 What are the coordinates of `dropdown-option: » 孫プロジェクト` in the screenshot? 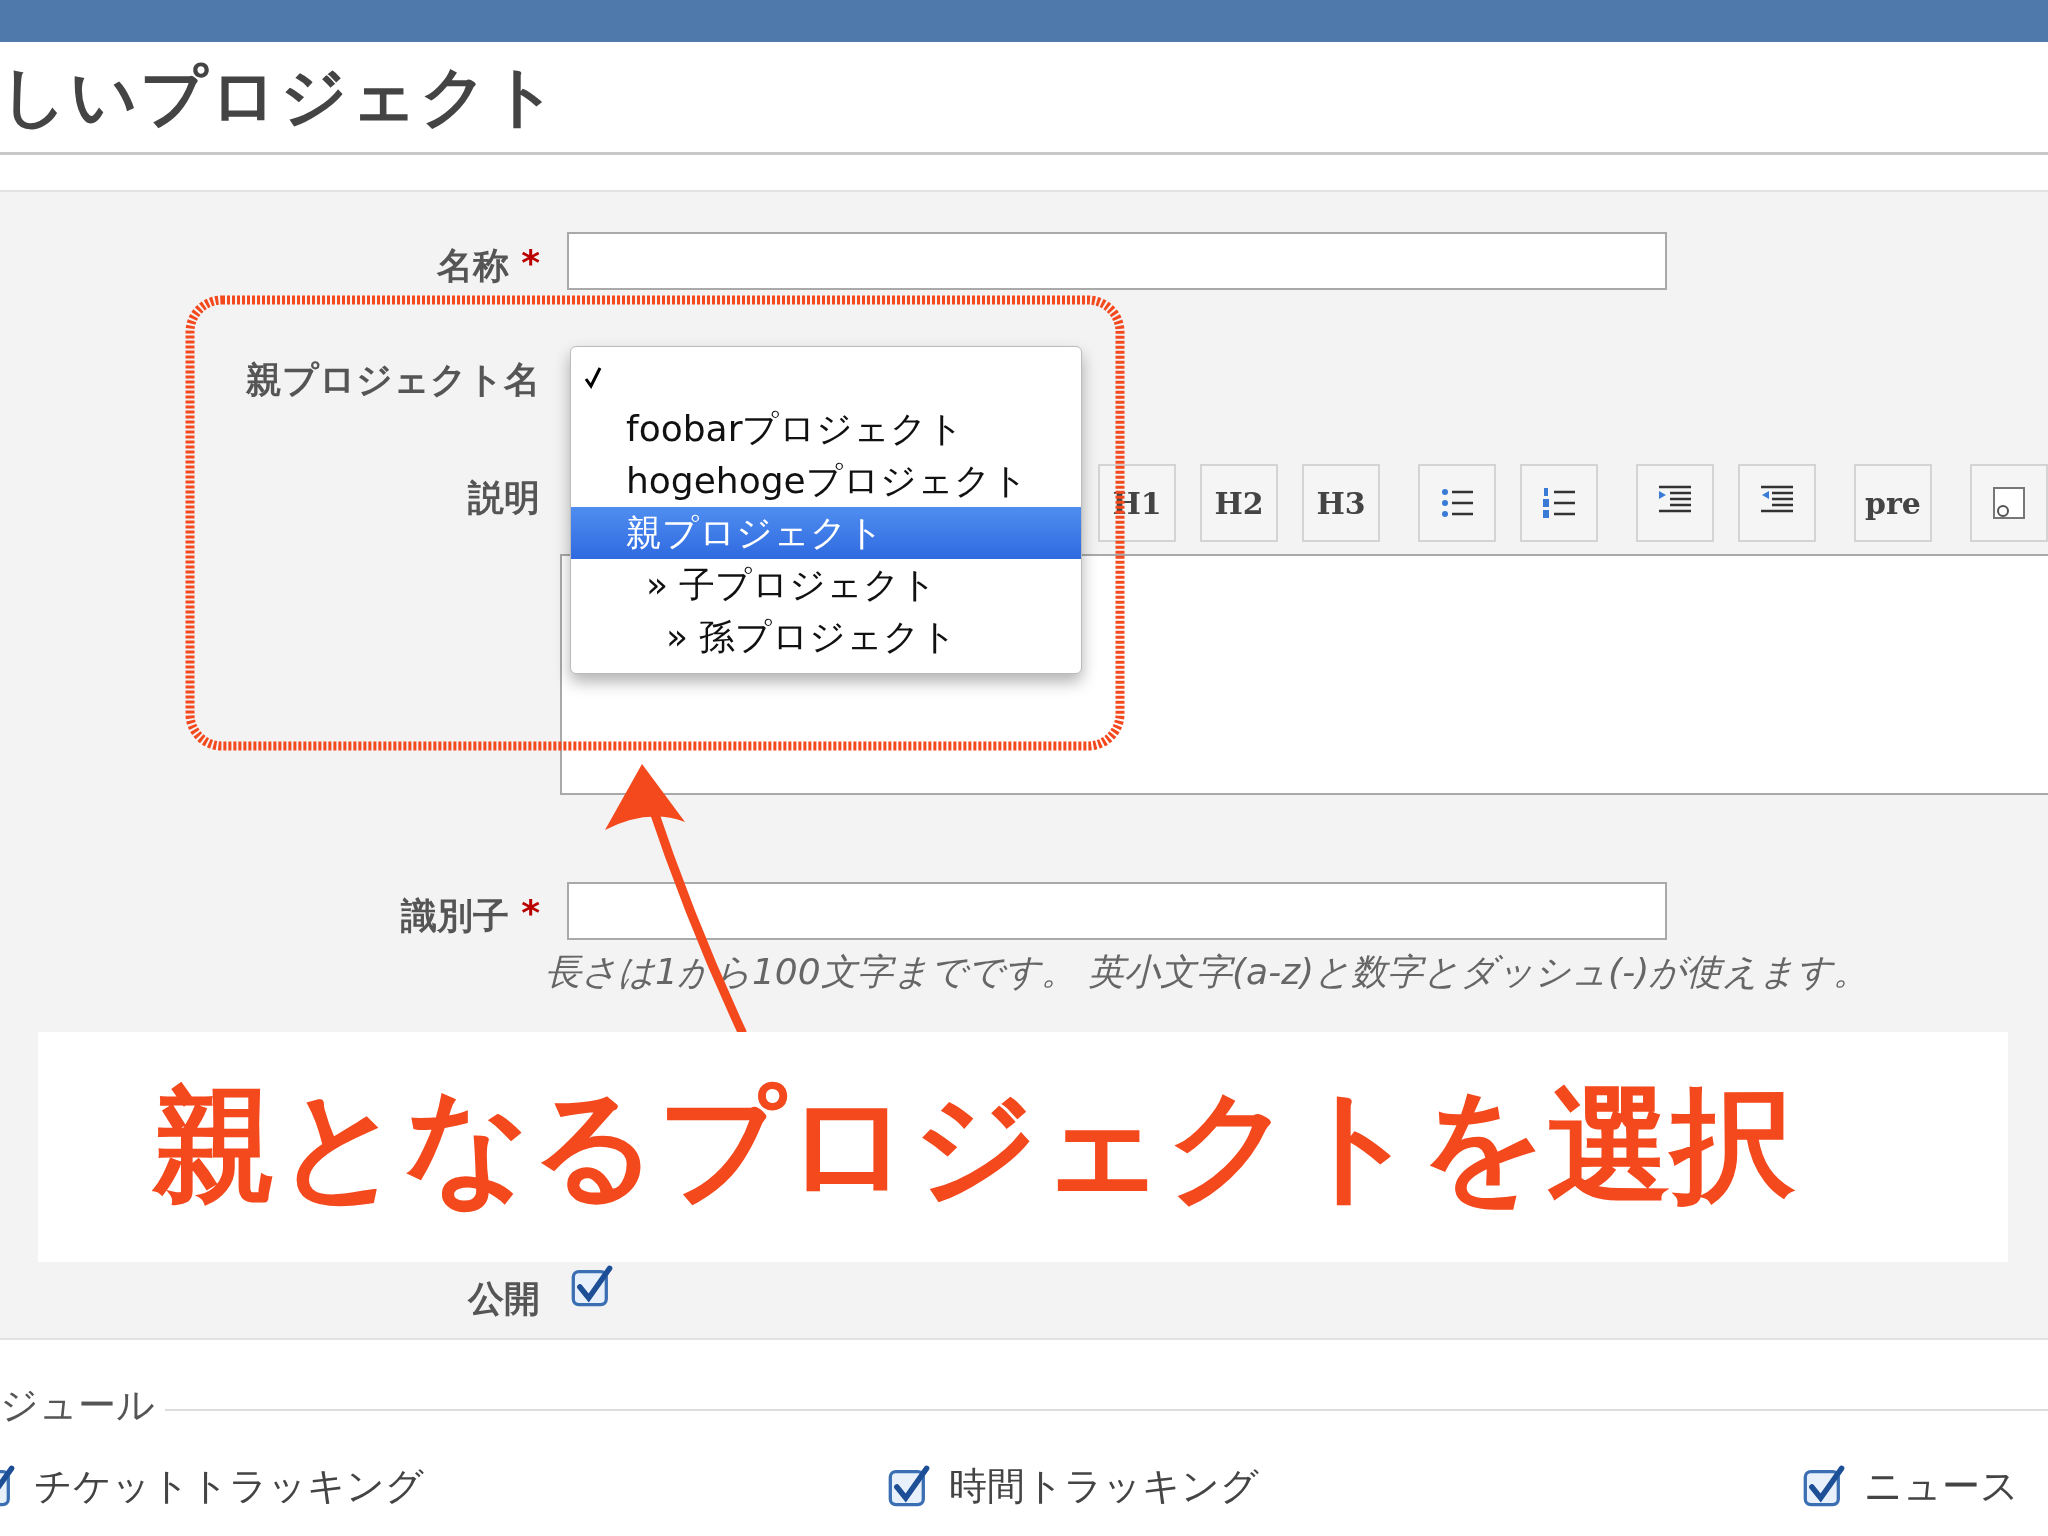 It's located at (826, 637).